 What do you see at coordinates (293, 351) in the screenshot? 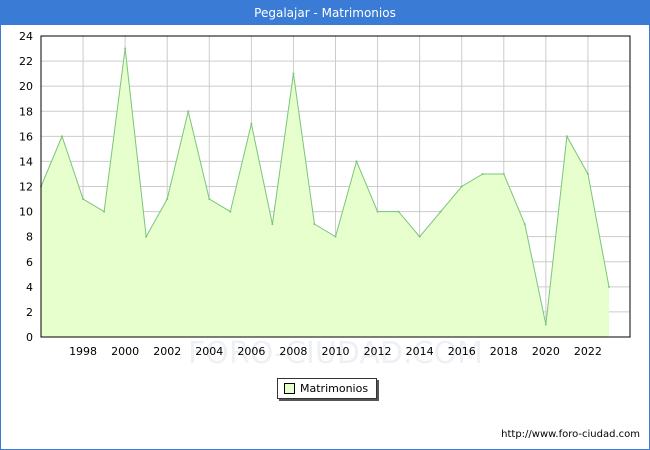
I see `x-tick-label: 2008` at bounding box center [293, 351].